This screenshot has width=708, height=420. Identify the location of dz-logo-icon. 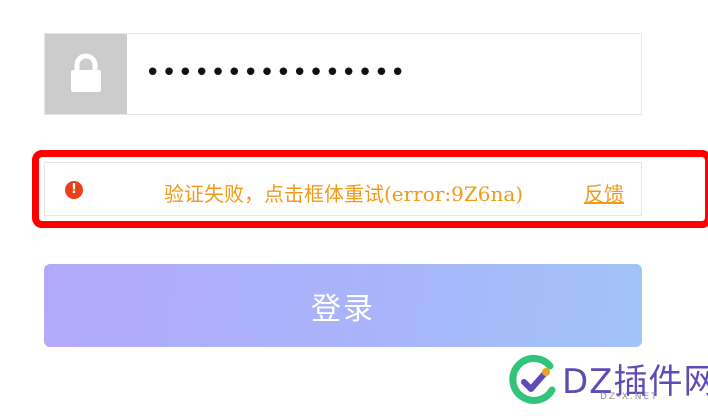
(532, 379).